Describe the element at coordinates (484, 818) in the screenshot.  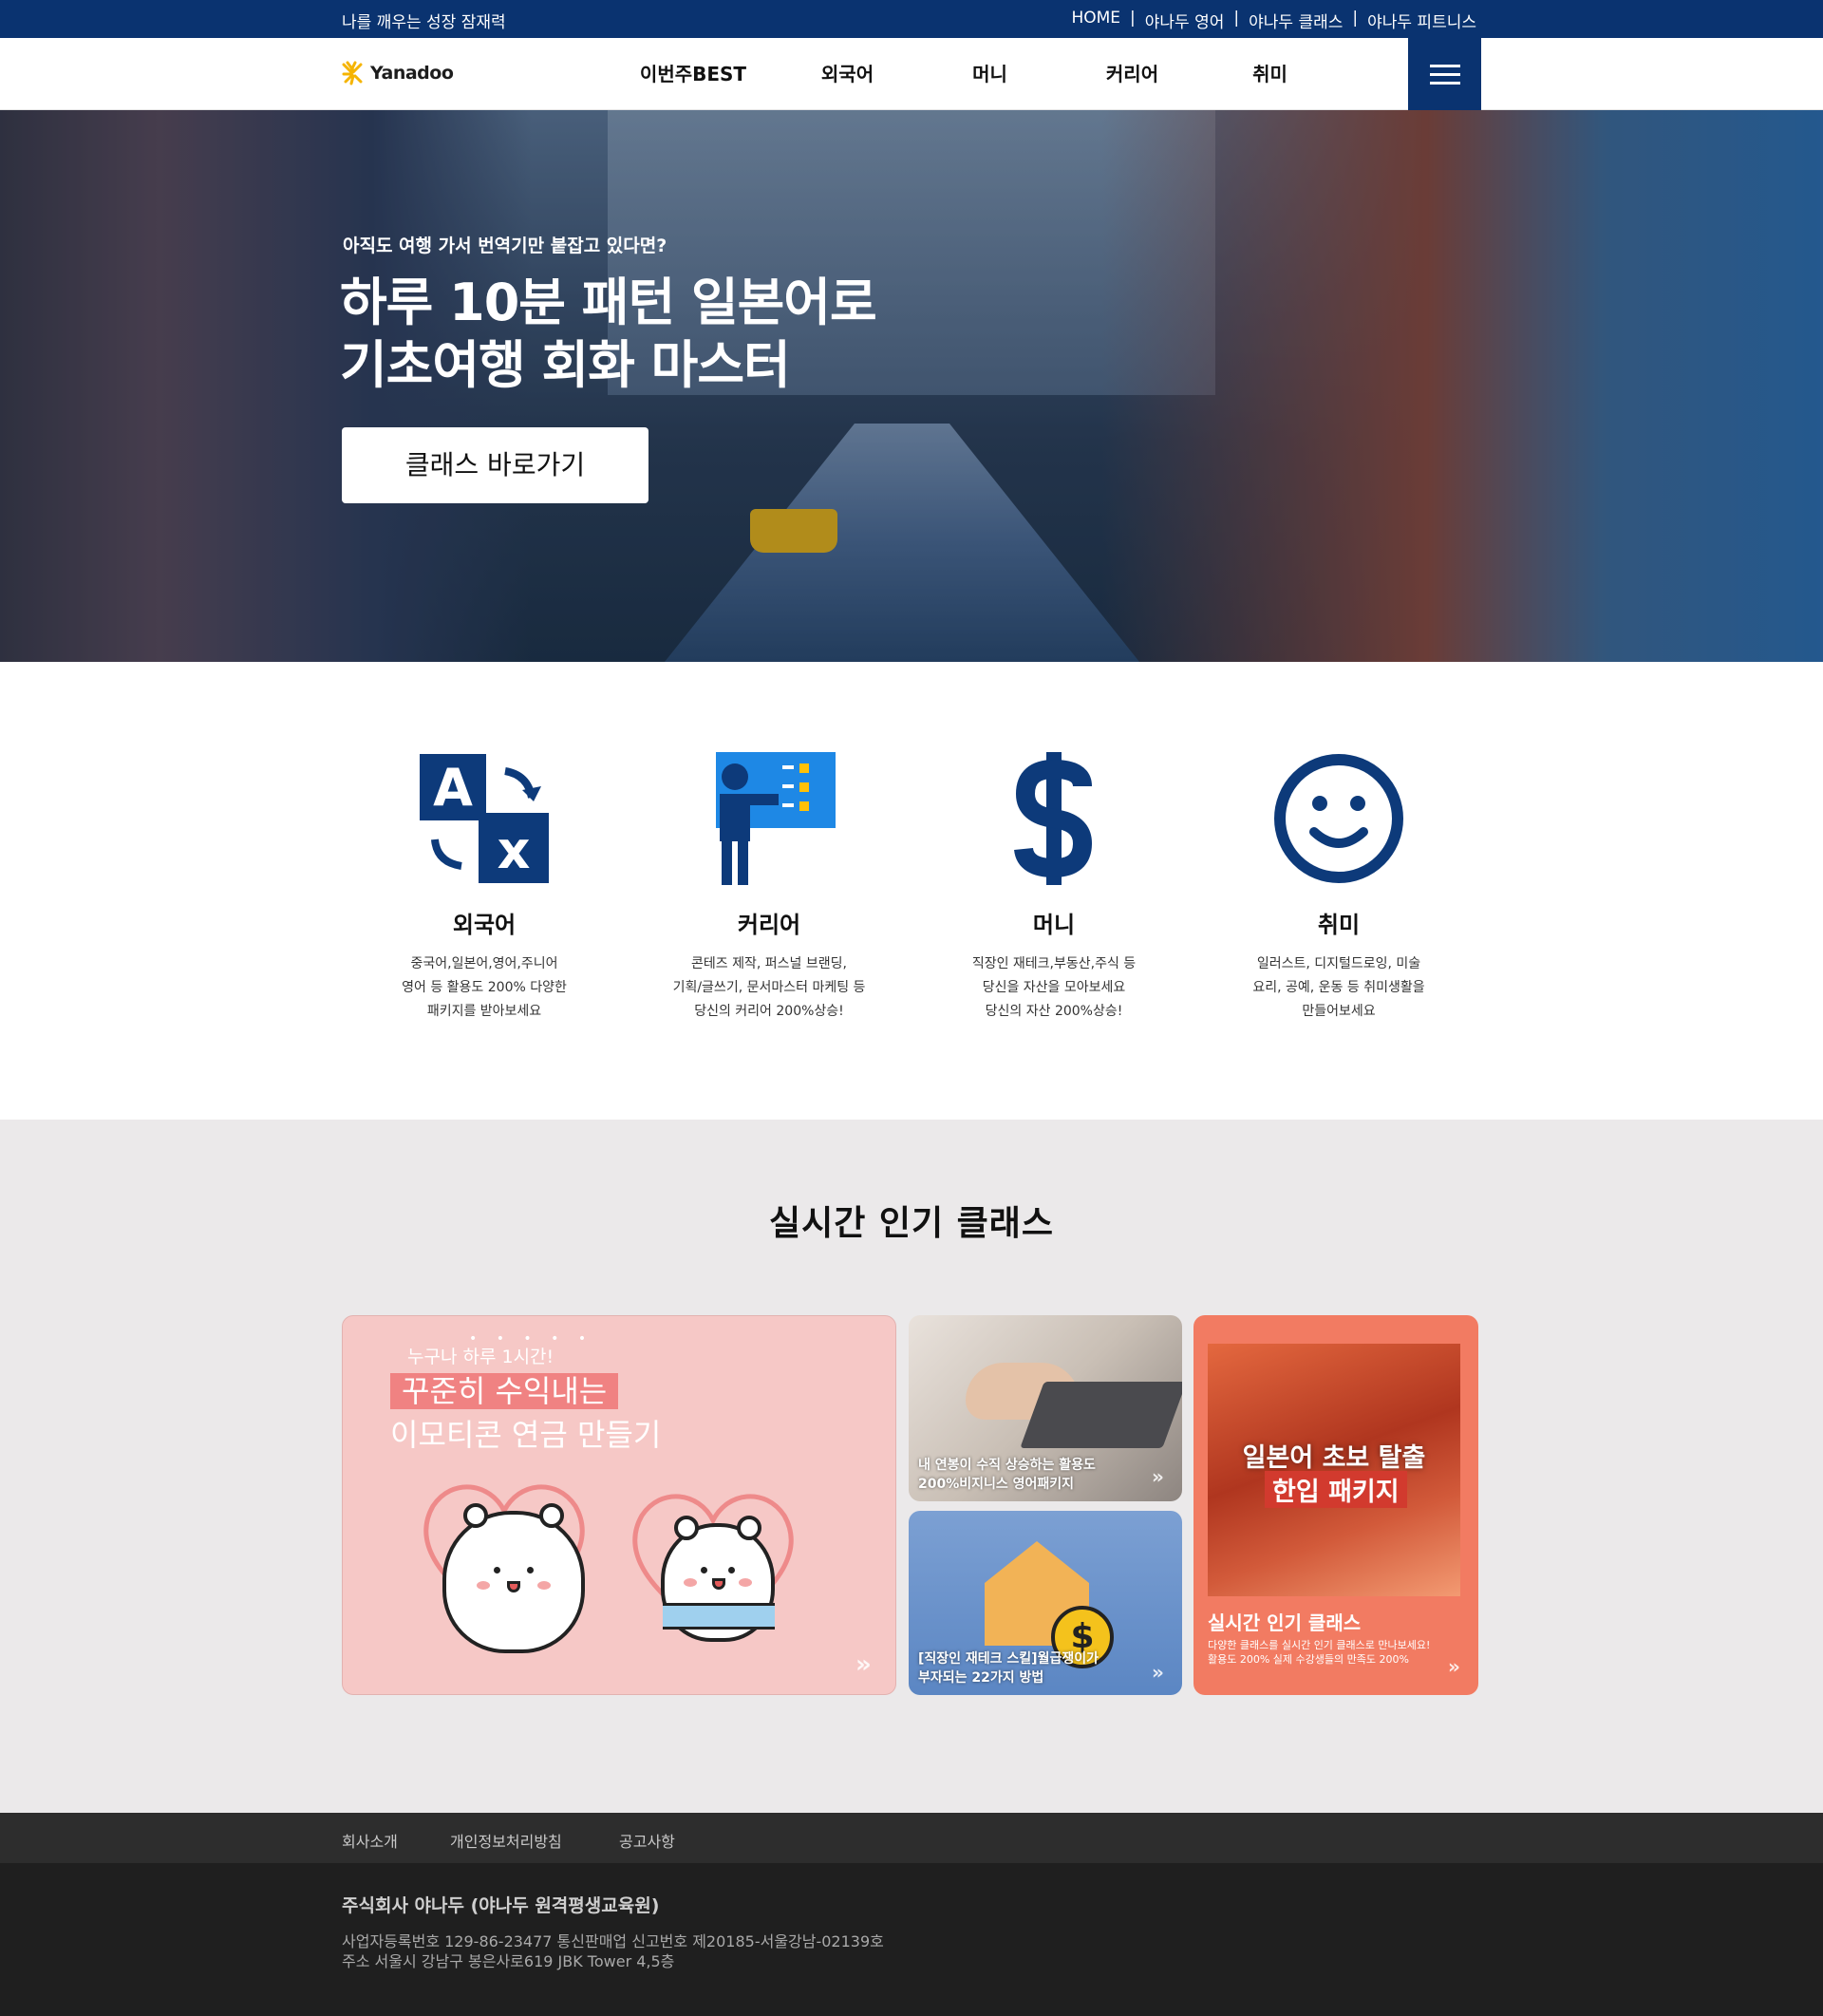
I see `translate-icon: A x` at that location.